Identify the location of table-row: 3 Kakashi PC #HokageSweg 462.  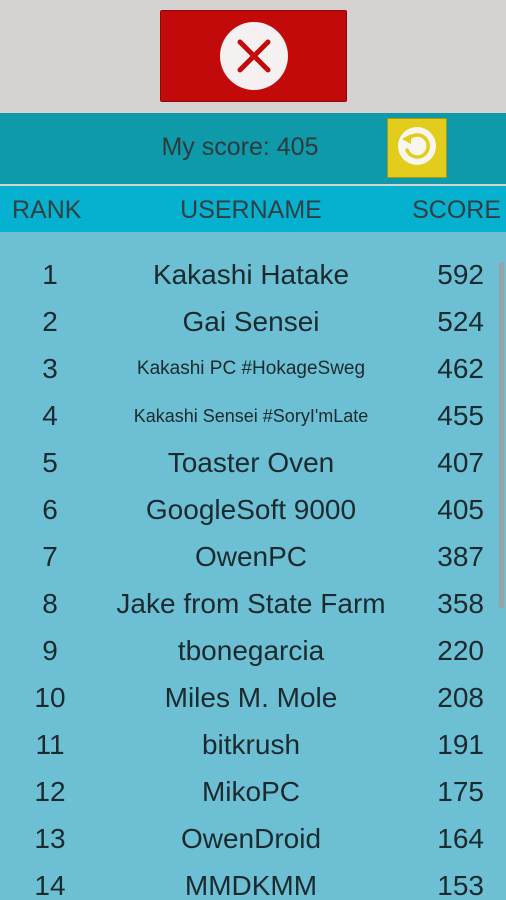
(250, 368).